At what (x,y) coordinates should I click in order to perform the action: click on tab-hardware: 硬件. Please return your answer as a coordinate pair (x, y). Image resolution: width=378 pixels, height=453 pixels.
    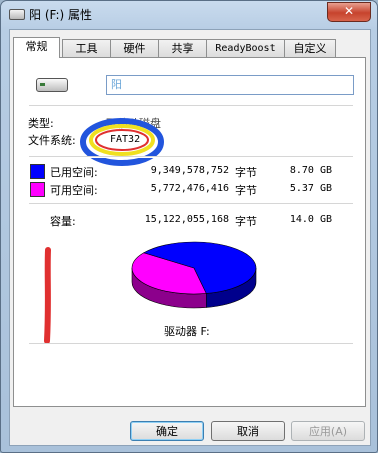
    Looking at the image, I should click on (134, 48).